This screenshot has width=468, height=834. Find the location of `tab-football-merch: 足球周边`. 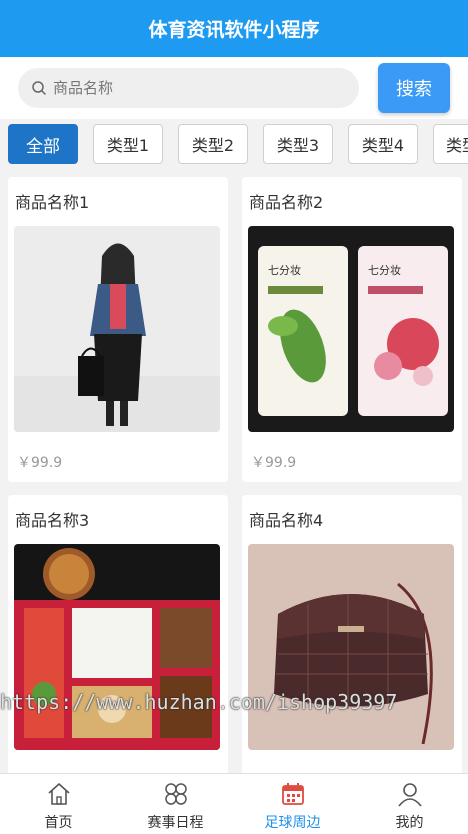

tab-football-merch: 足球周边 is located at coordinates (292, 804).